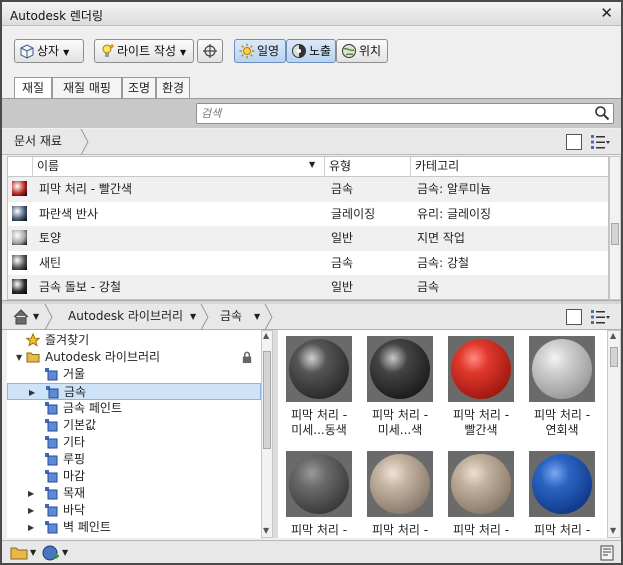  I want to click on material-thumbnail: 피막 처리 - 연회색, so click(562, 387).